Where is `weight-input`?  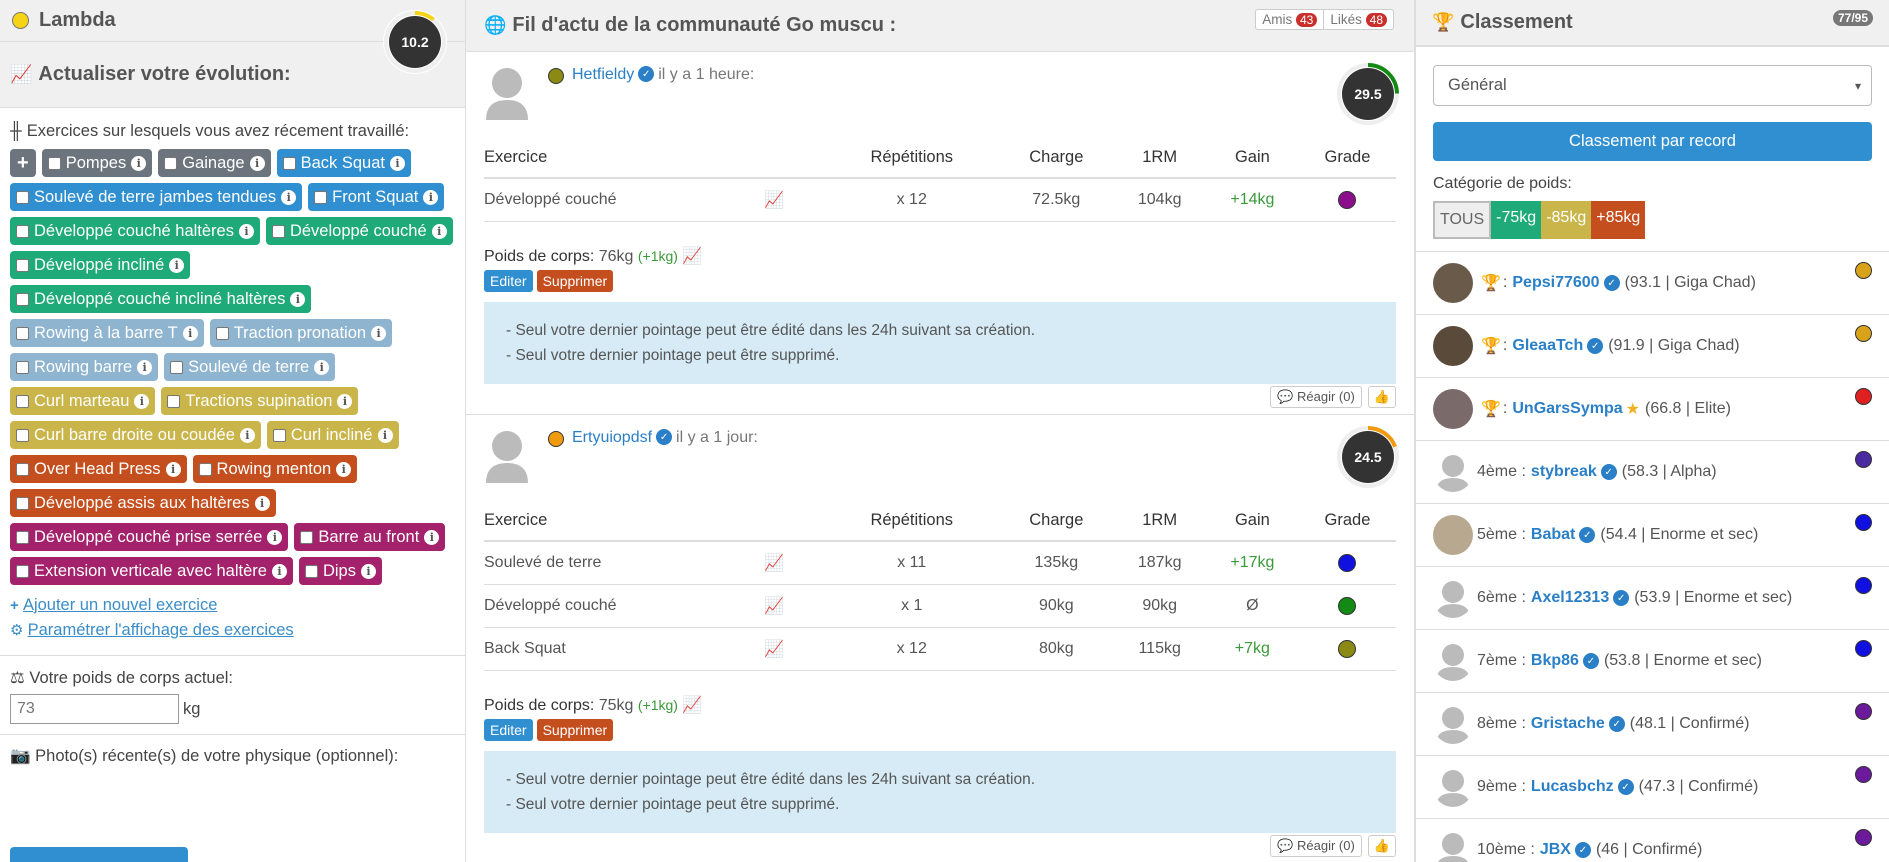 weight-input is located at coordinates (94, 709).